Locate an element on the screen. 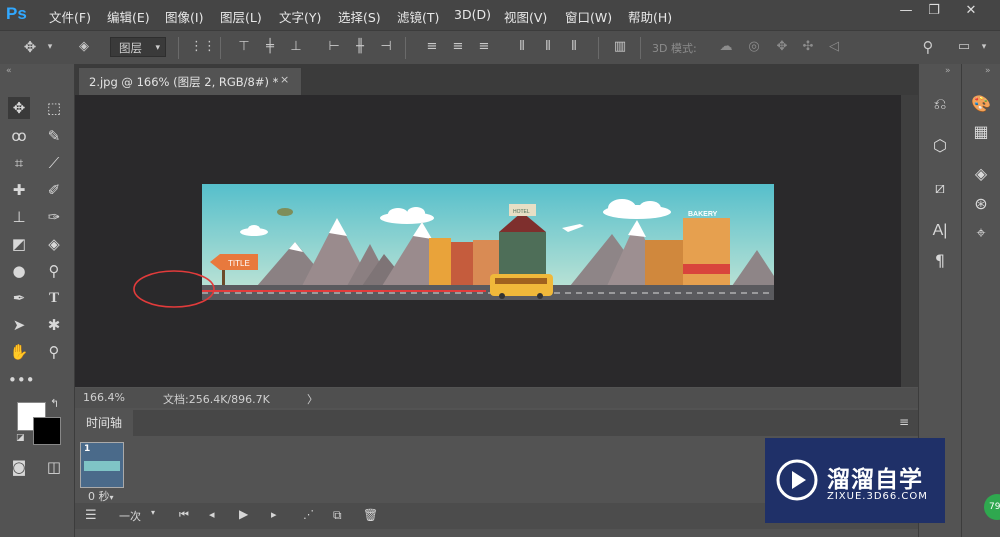 The width and height of the screenshot is (1000, 537). marquee-tool-icon: ⬚ is located at coordinates (54, 108).